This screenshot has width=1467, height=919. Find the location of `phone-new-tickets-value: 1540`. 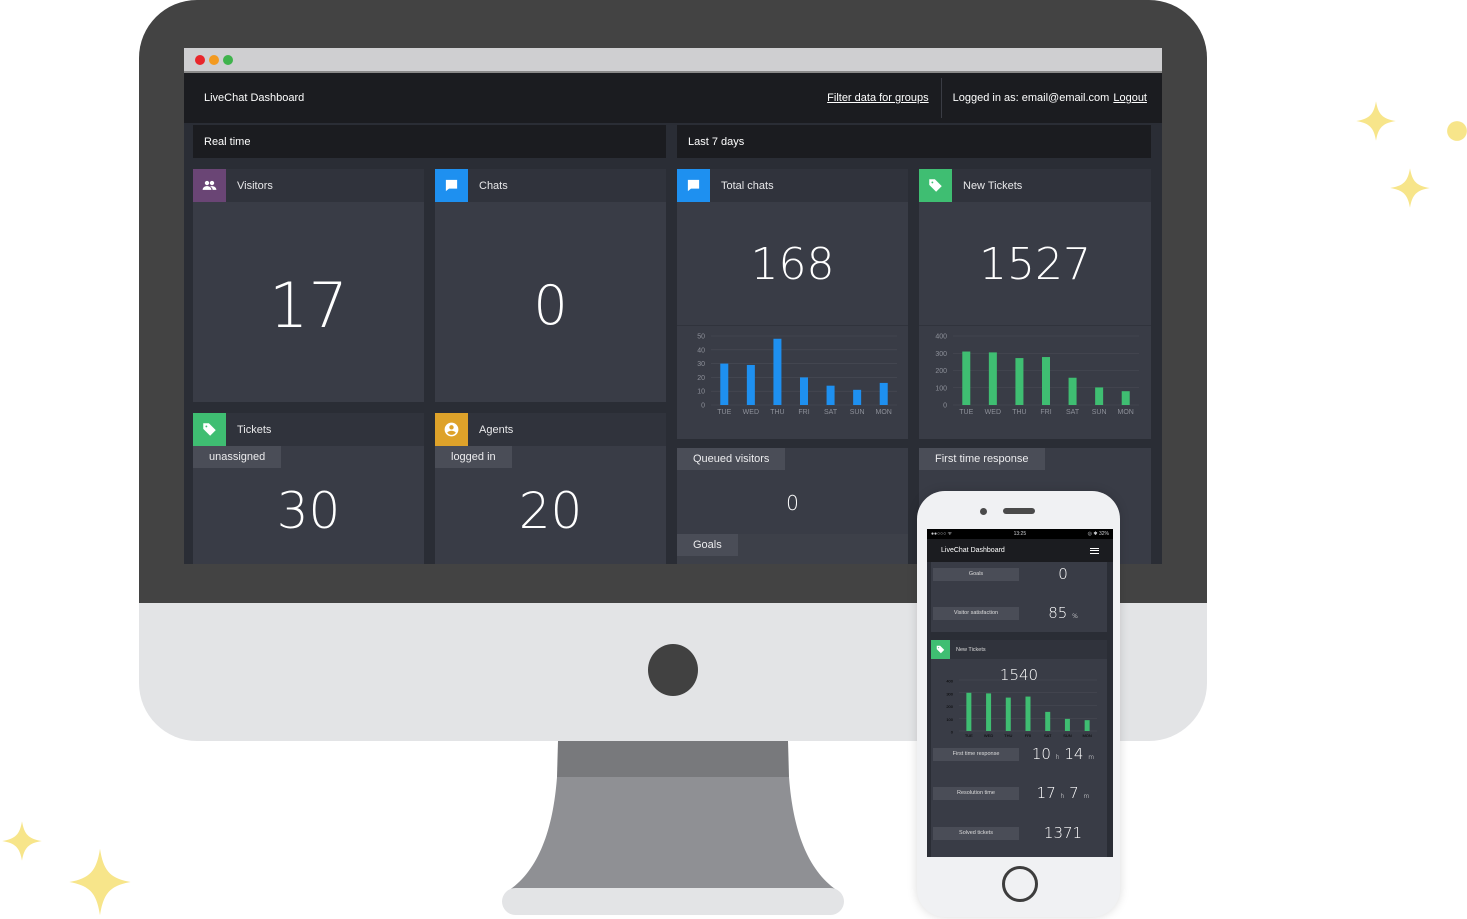

phone-new-tickets-value: 1540 is located at coordinates (1019, 675).